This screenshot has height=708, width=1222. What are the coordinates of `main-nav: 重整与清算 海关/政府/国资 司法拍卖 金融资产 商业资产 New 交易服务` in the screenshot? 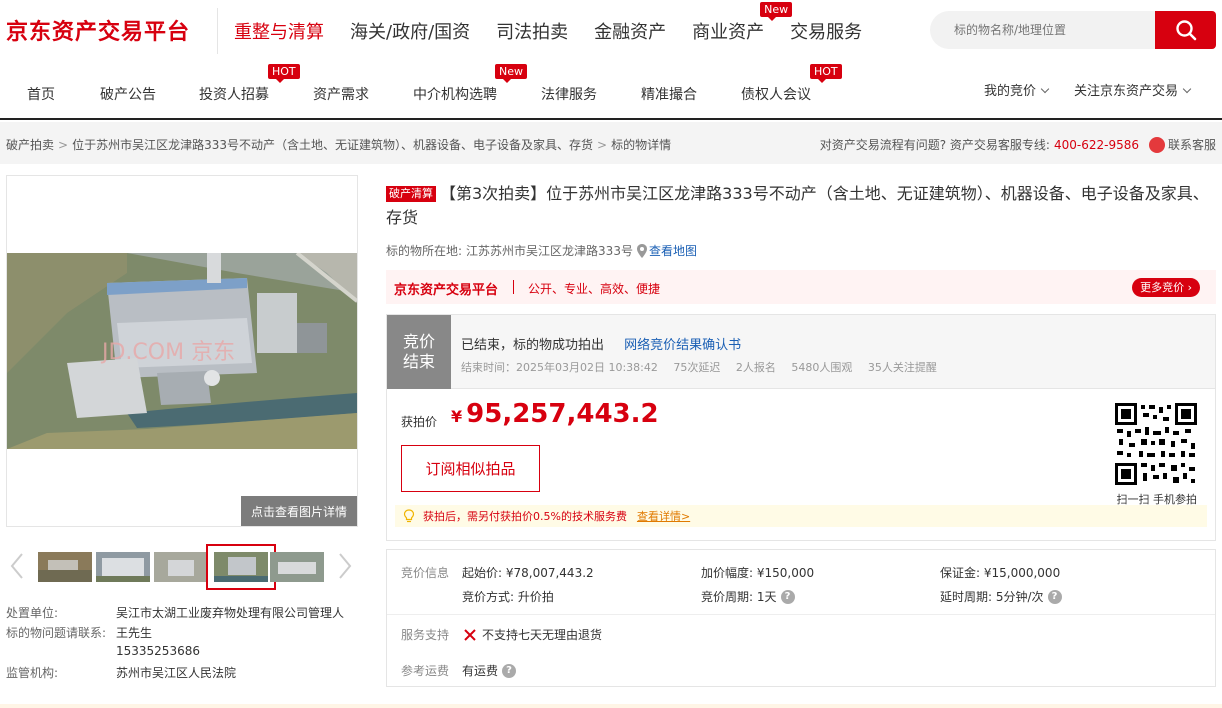 It's located at (561, 23).